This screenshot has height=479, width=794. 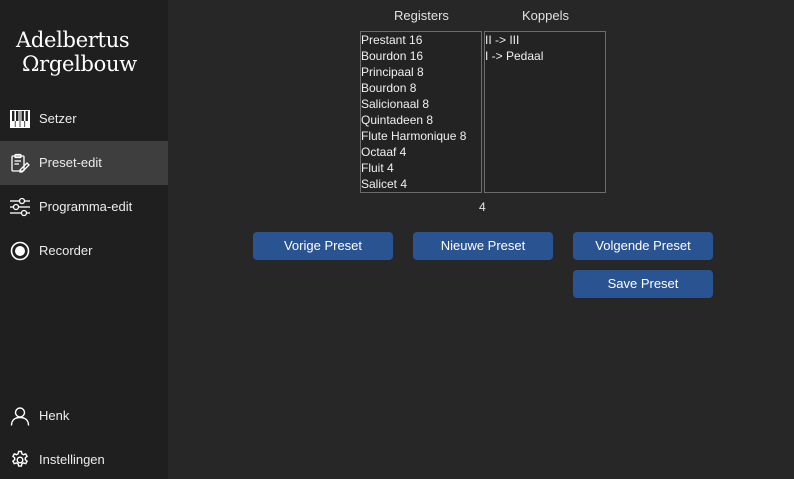 What do you see at coordinates (20, 207) in the screenshot?
I see `sliders-icon` at bounding box center [20, 207].